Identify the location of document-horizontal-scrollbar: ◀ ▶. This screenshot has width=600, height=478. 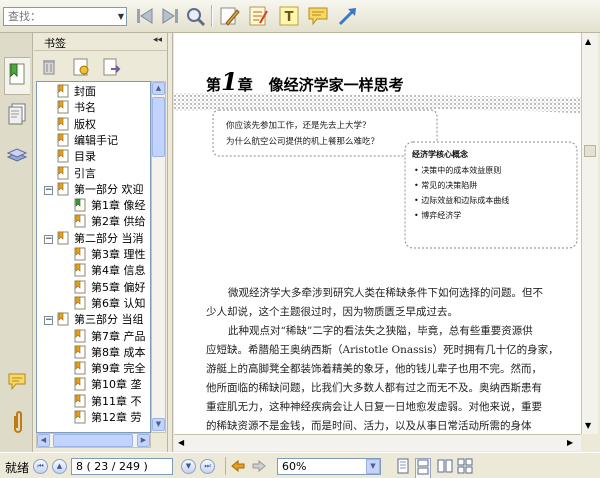
(377, 442).